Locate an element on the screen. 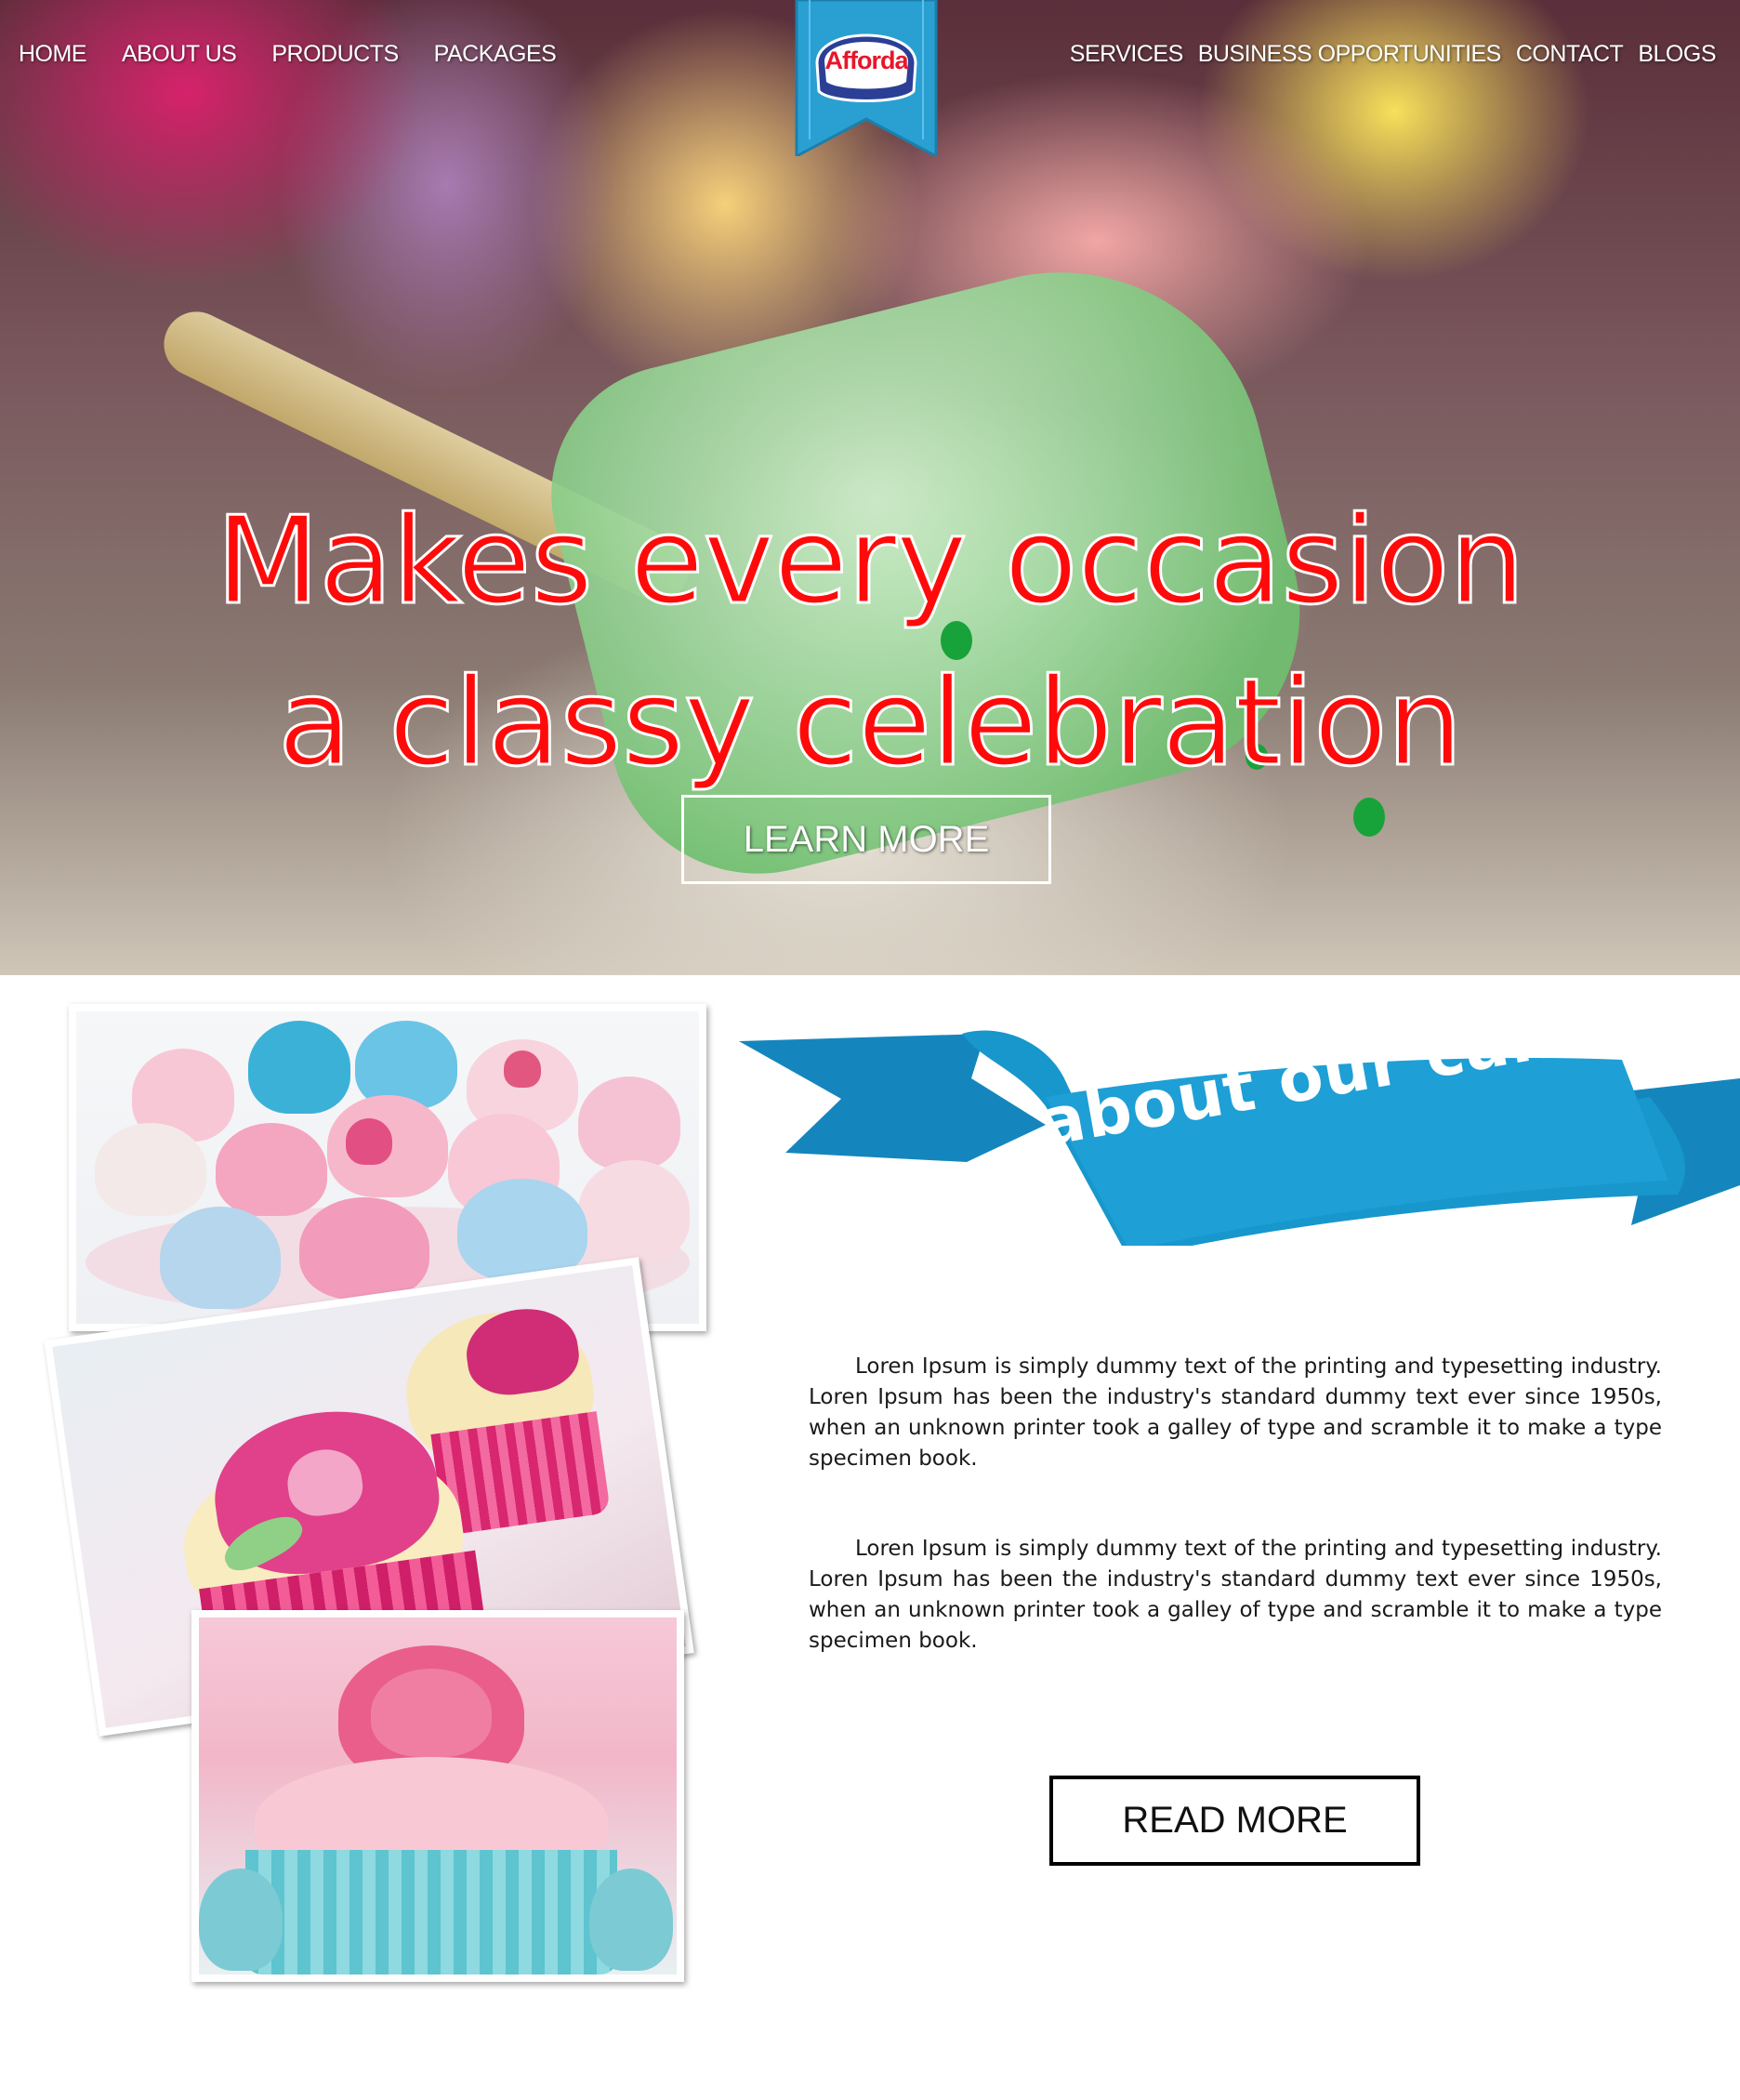 The height and width of the screenshot is (2100, 1740). logo-text: Afforda is located at coordinates (866, 60).